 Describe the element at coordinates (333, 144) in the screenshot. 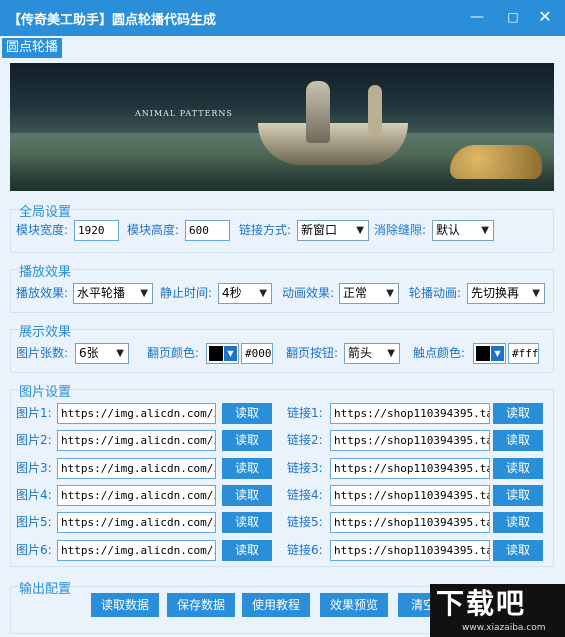

I see `banner-swan-boat` at that location.